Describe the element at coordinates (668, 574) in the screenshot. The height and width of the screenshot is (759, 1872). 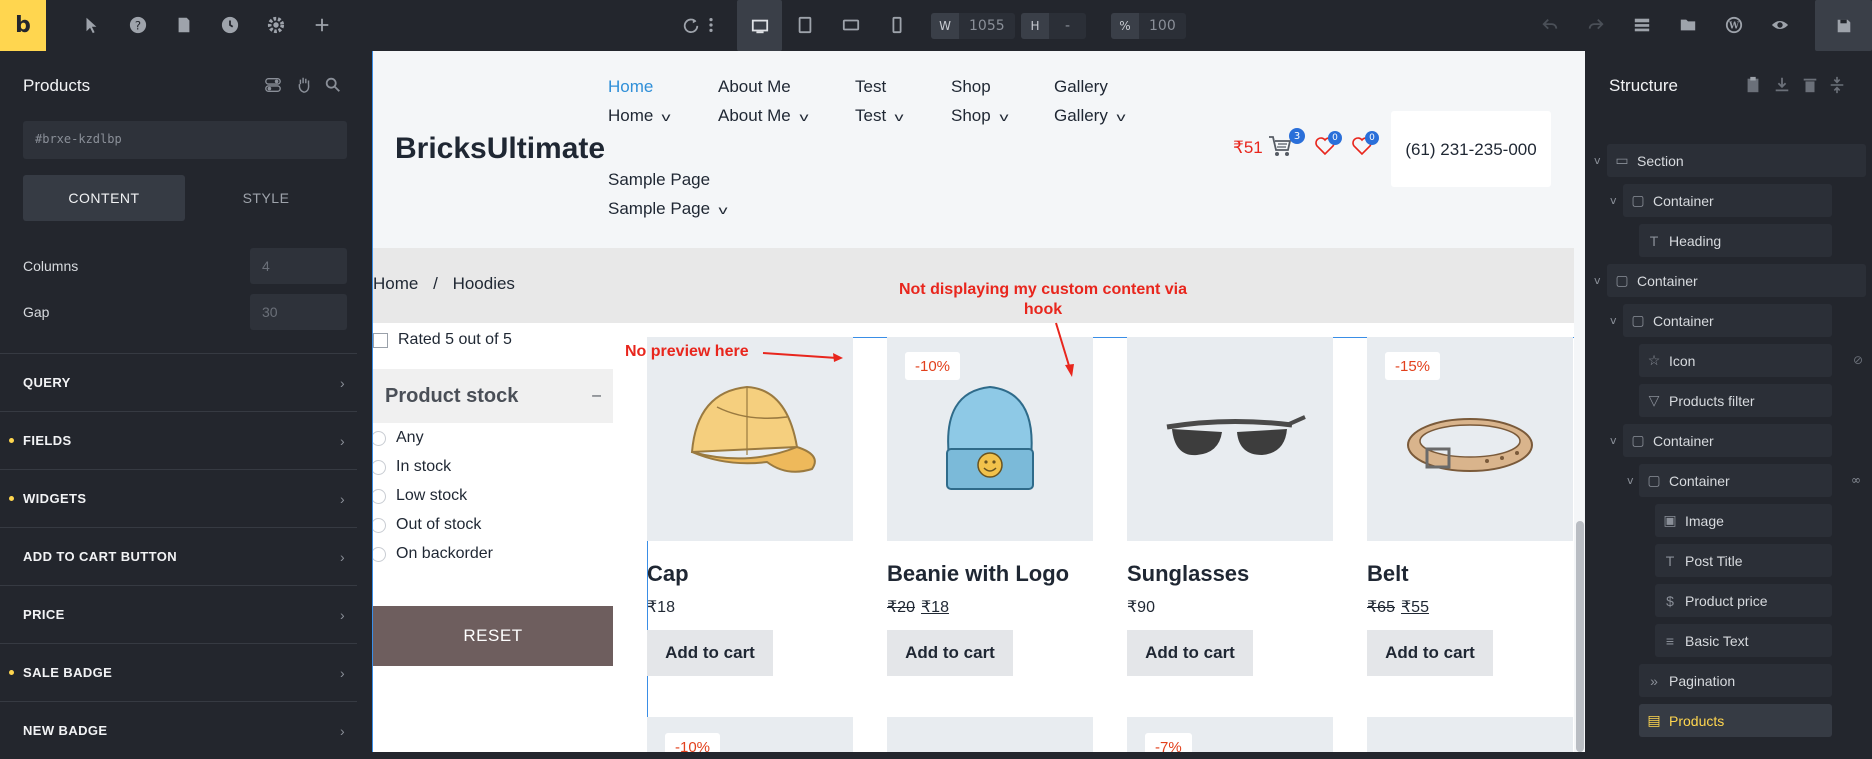
I see `product-title: Cap` at that location.